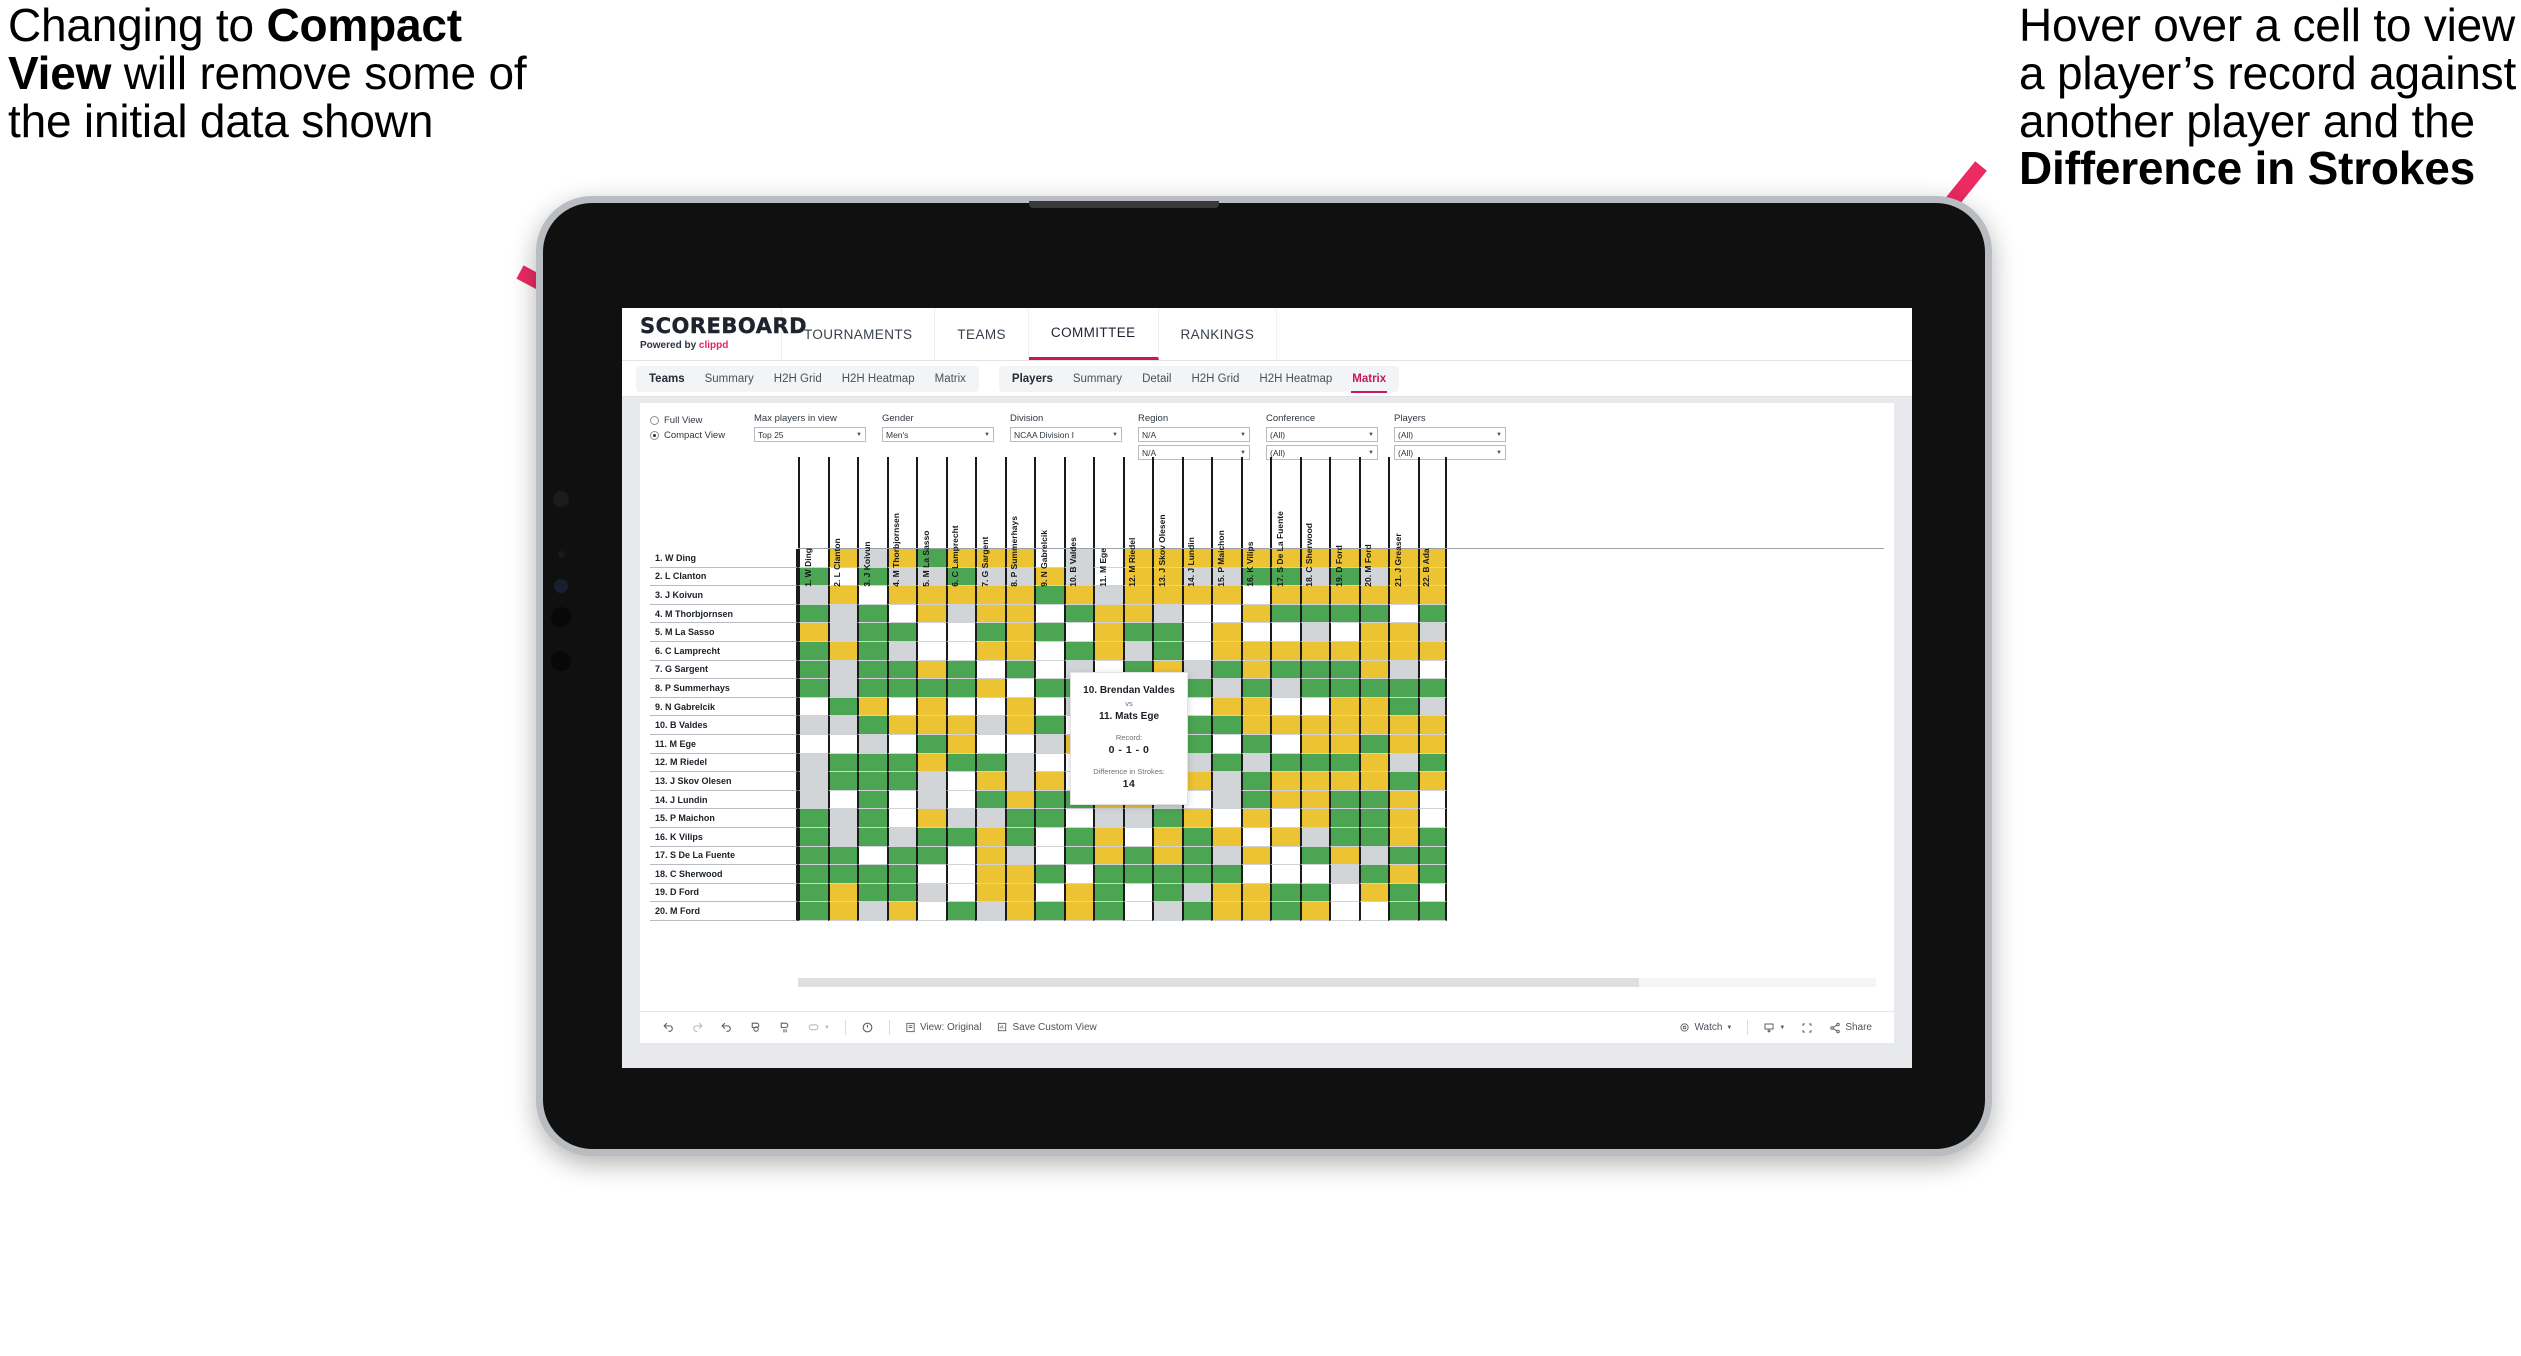 The width and height of the screenshot is (2521, 1356). Describe the element at coordinates (561, 661) in the screenshot. I see `tablet-button-bottom` at that location.